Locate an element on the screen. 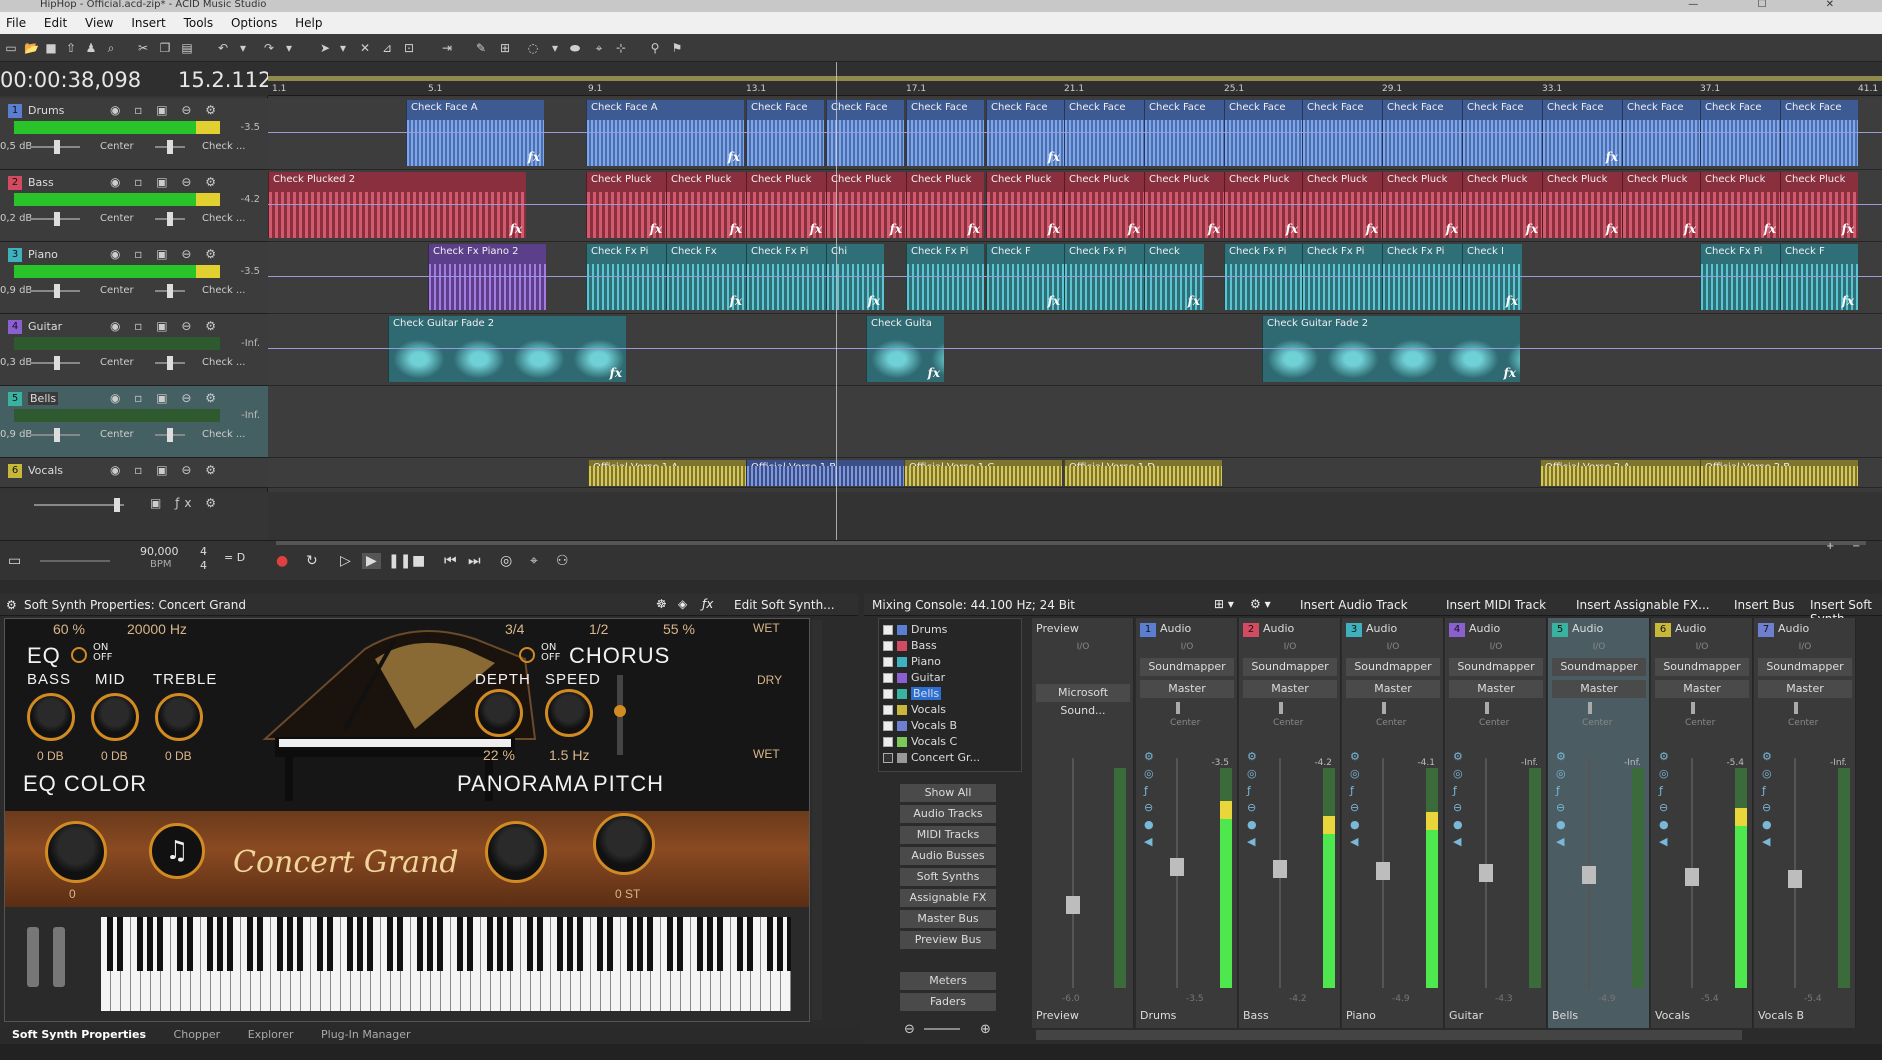  menu-help: Help is located at coordinates (309, 21).